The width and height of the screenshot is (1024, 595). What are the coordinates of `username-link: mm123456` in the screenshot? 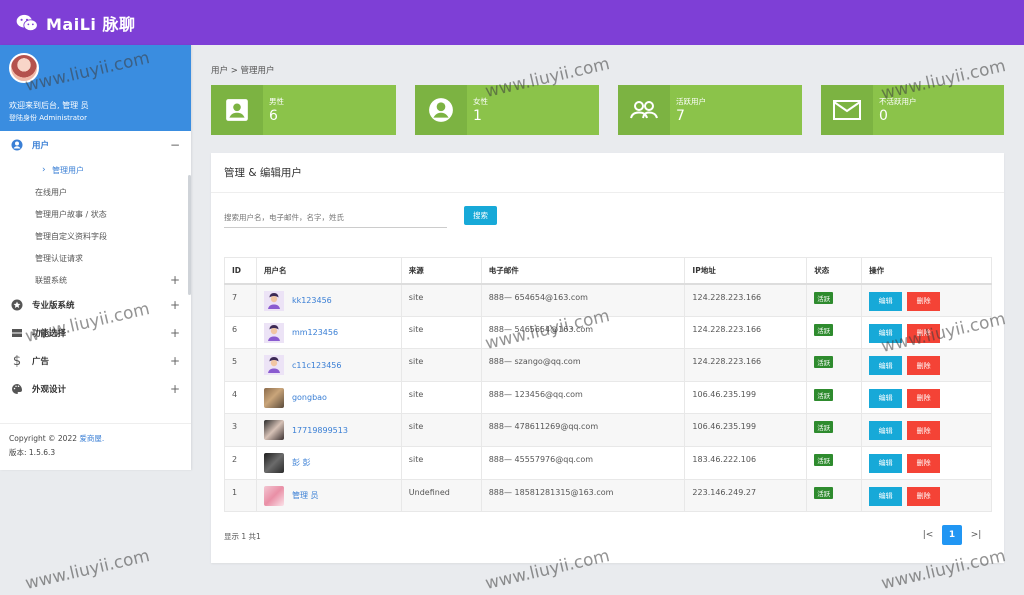 It's located at (315, 332).